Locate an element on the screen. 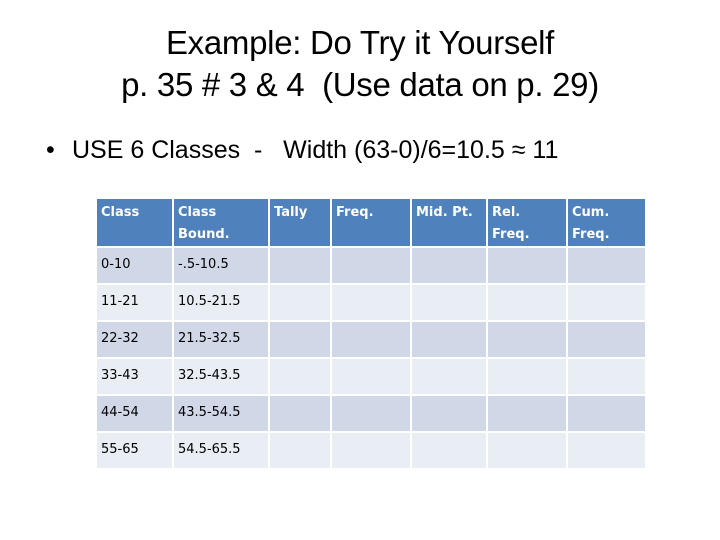  cell-class: 22-32 is located at coordinates (134, 339).